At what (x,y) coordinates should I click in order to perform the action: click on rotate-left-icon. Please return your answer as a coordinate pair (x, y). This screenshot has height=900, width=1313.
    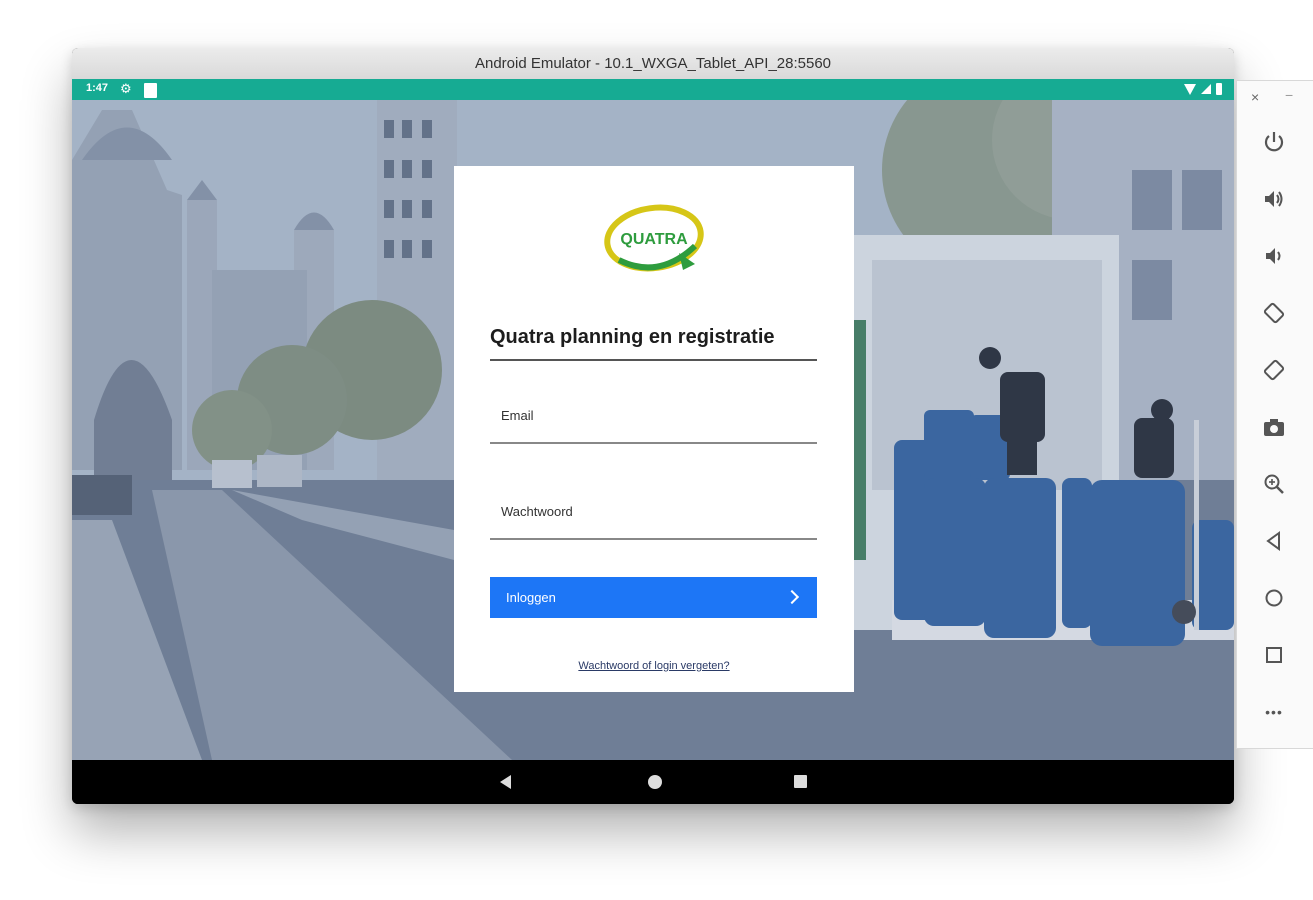
    Looking at the image, I should click on (1274, 313).